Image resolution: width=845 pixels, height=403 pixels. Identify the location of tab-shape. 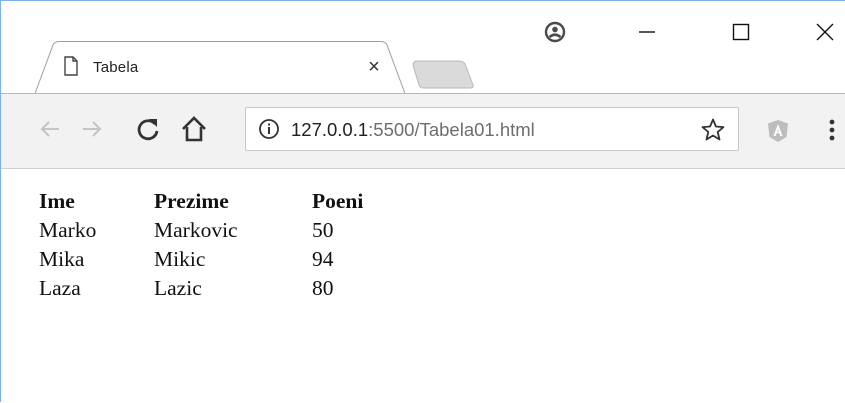
(220, 67).